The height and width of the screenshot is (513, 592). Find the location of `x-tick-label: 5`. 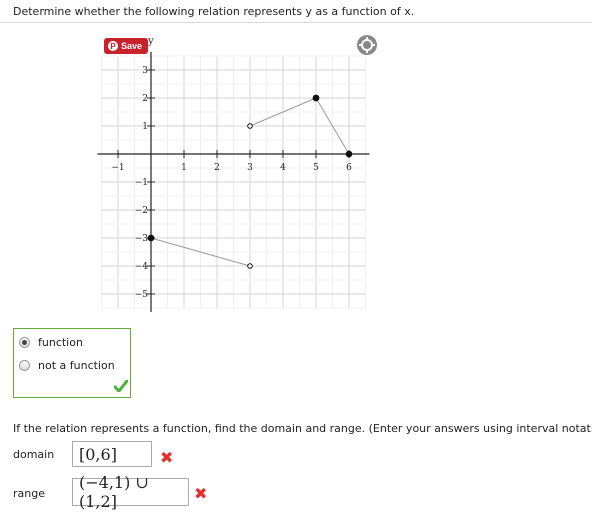

x-tick-label: 5 is located at coordinates (316, 168).